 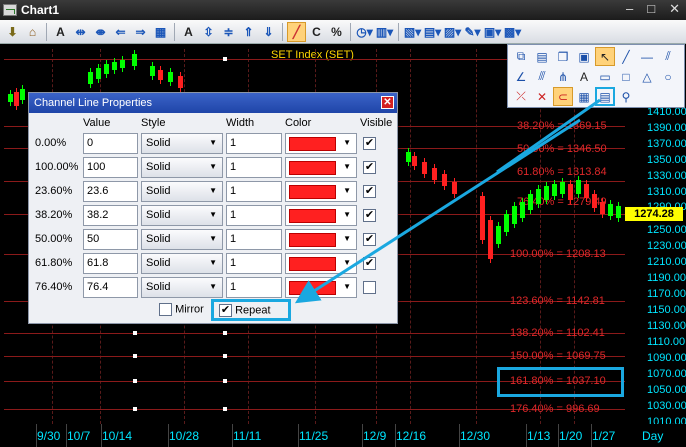 I want to click on dialog-close-button: ✕, so click(x=387, y=102).